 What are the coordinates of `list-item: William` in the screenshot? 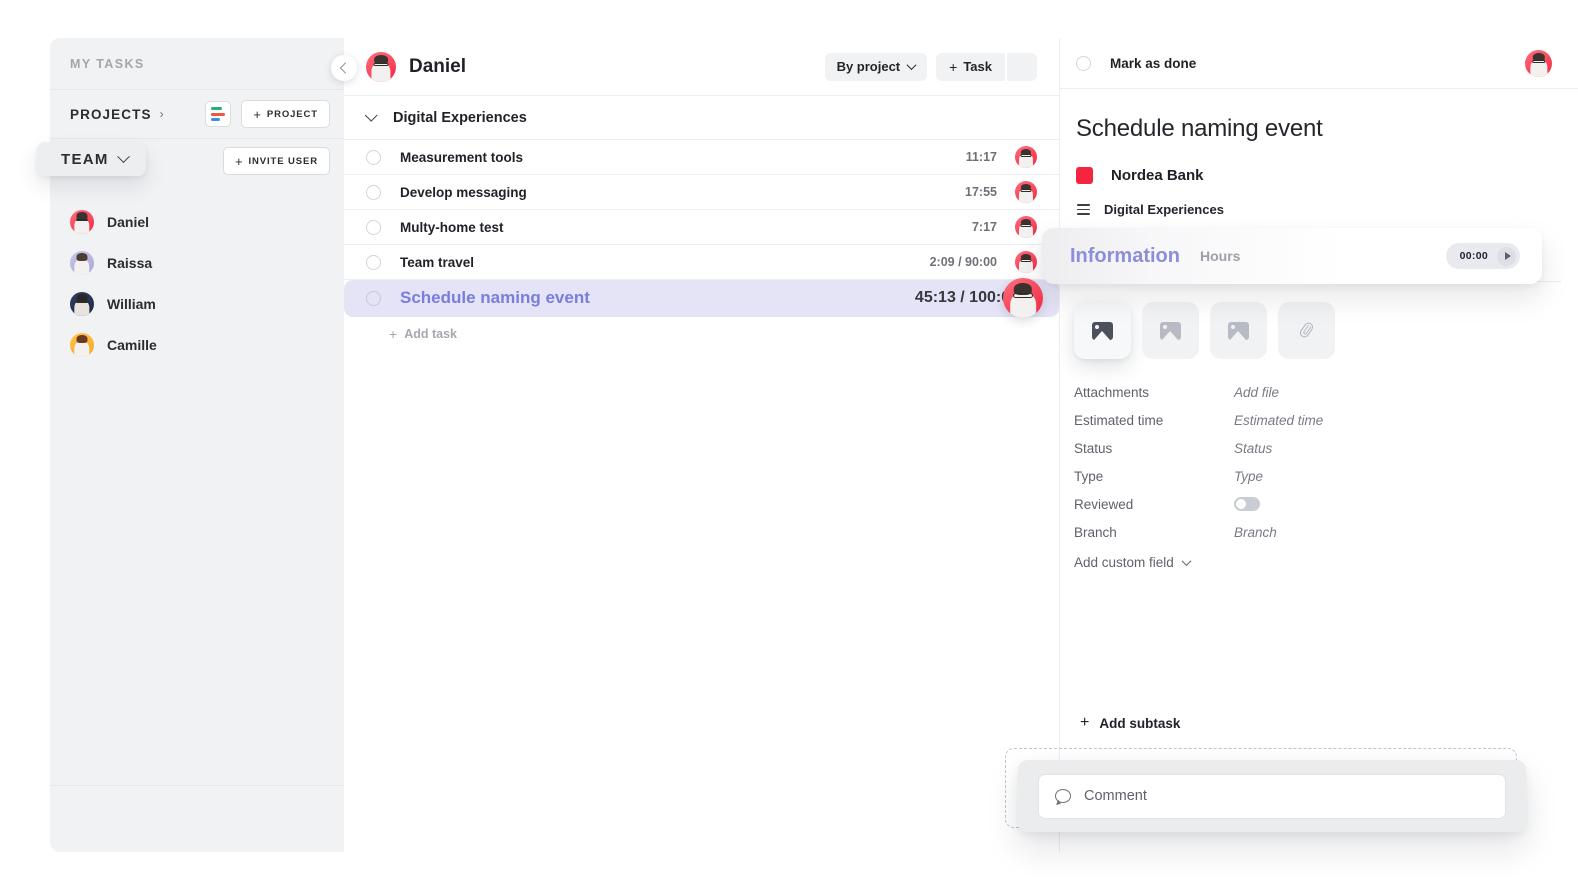 It's located at (197, 303).